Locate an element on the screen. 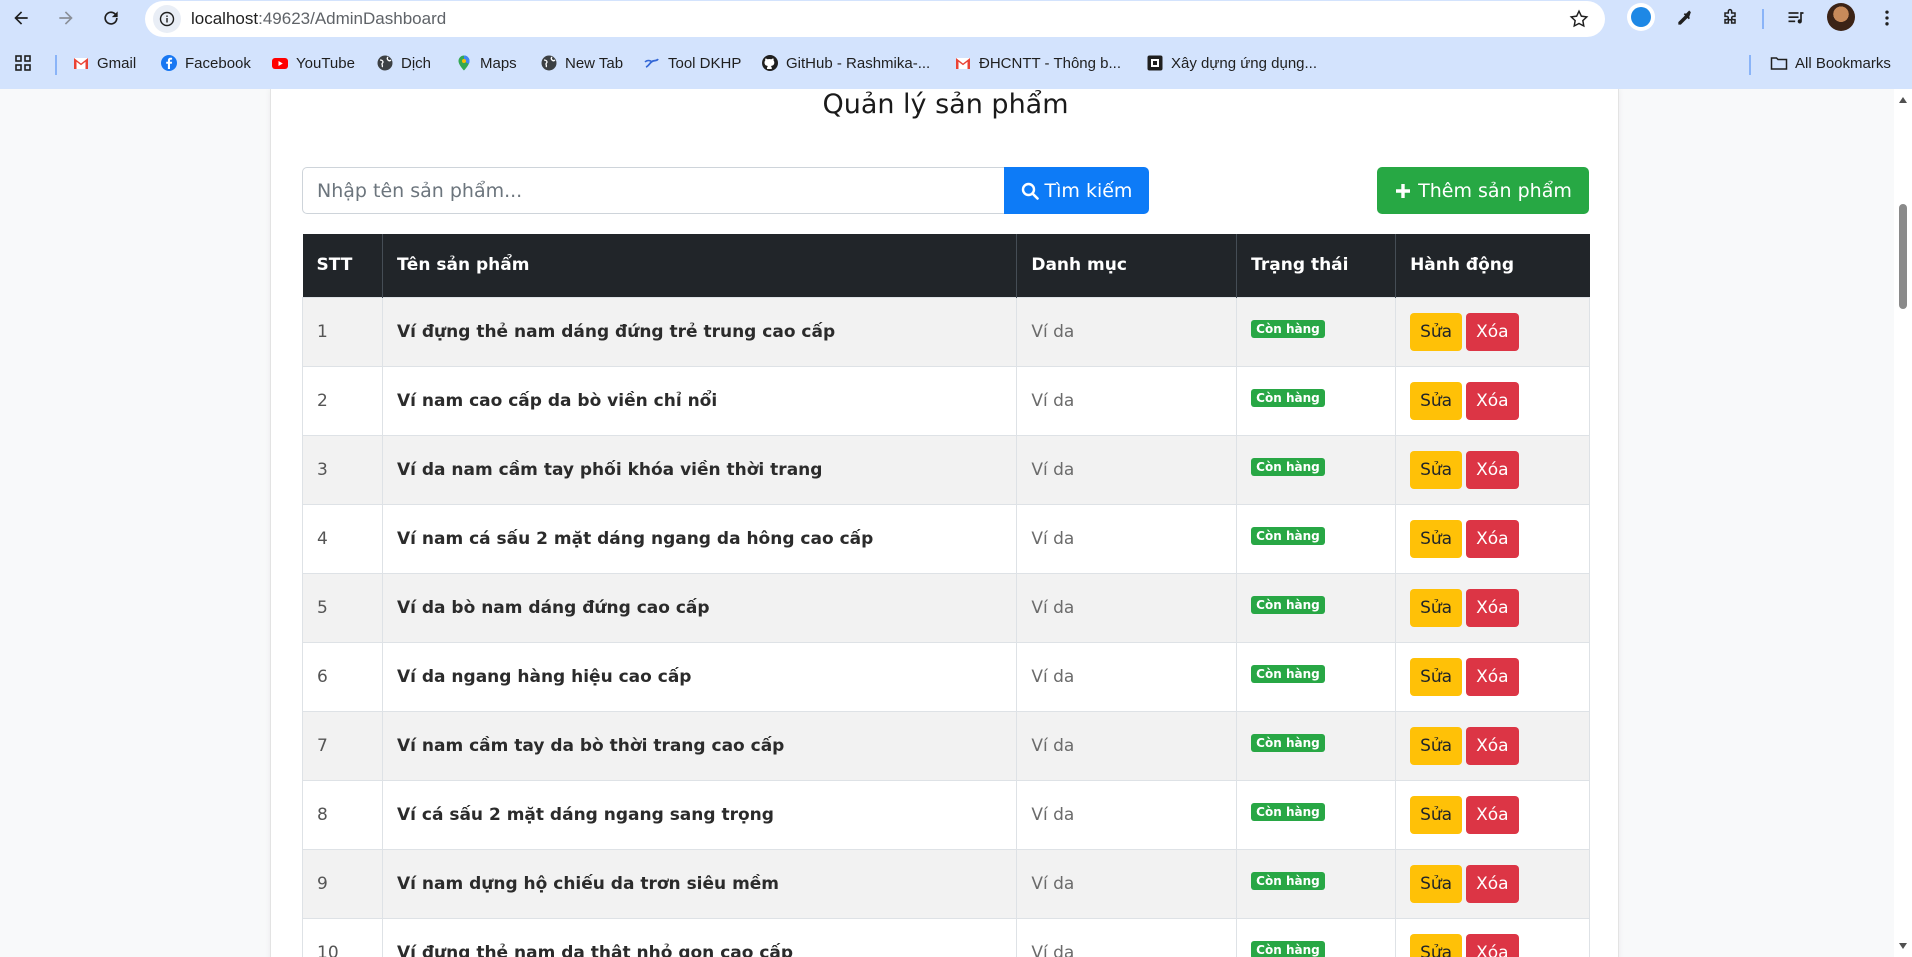  all-bookmarks: All Bookmarks is located at coordinates (1830, 63).